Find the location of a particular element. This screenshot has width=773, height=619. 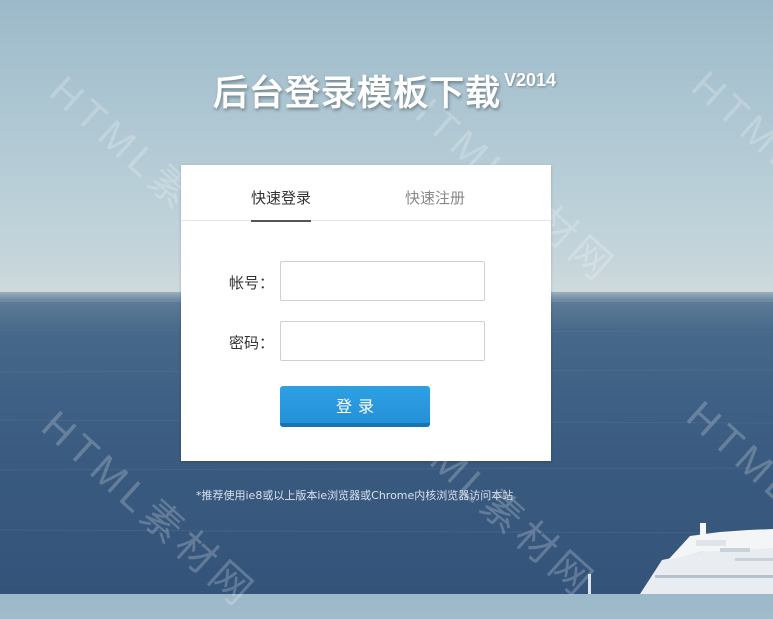

tab-bar: 快速登录 快速注册 is located at coordinates (366, 193).